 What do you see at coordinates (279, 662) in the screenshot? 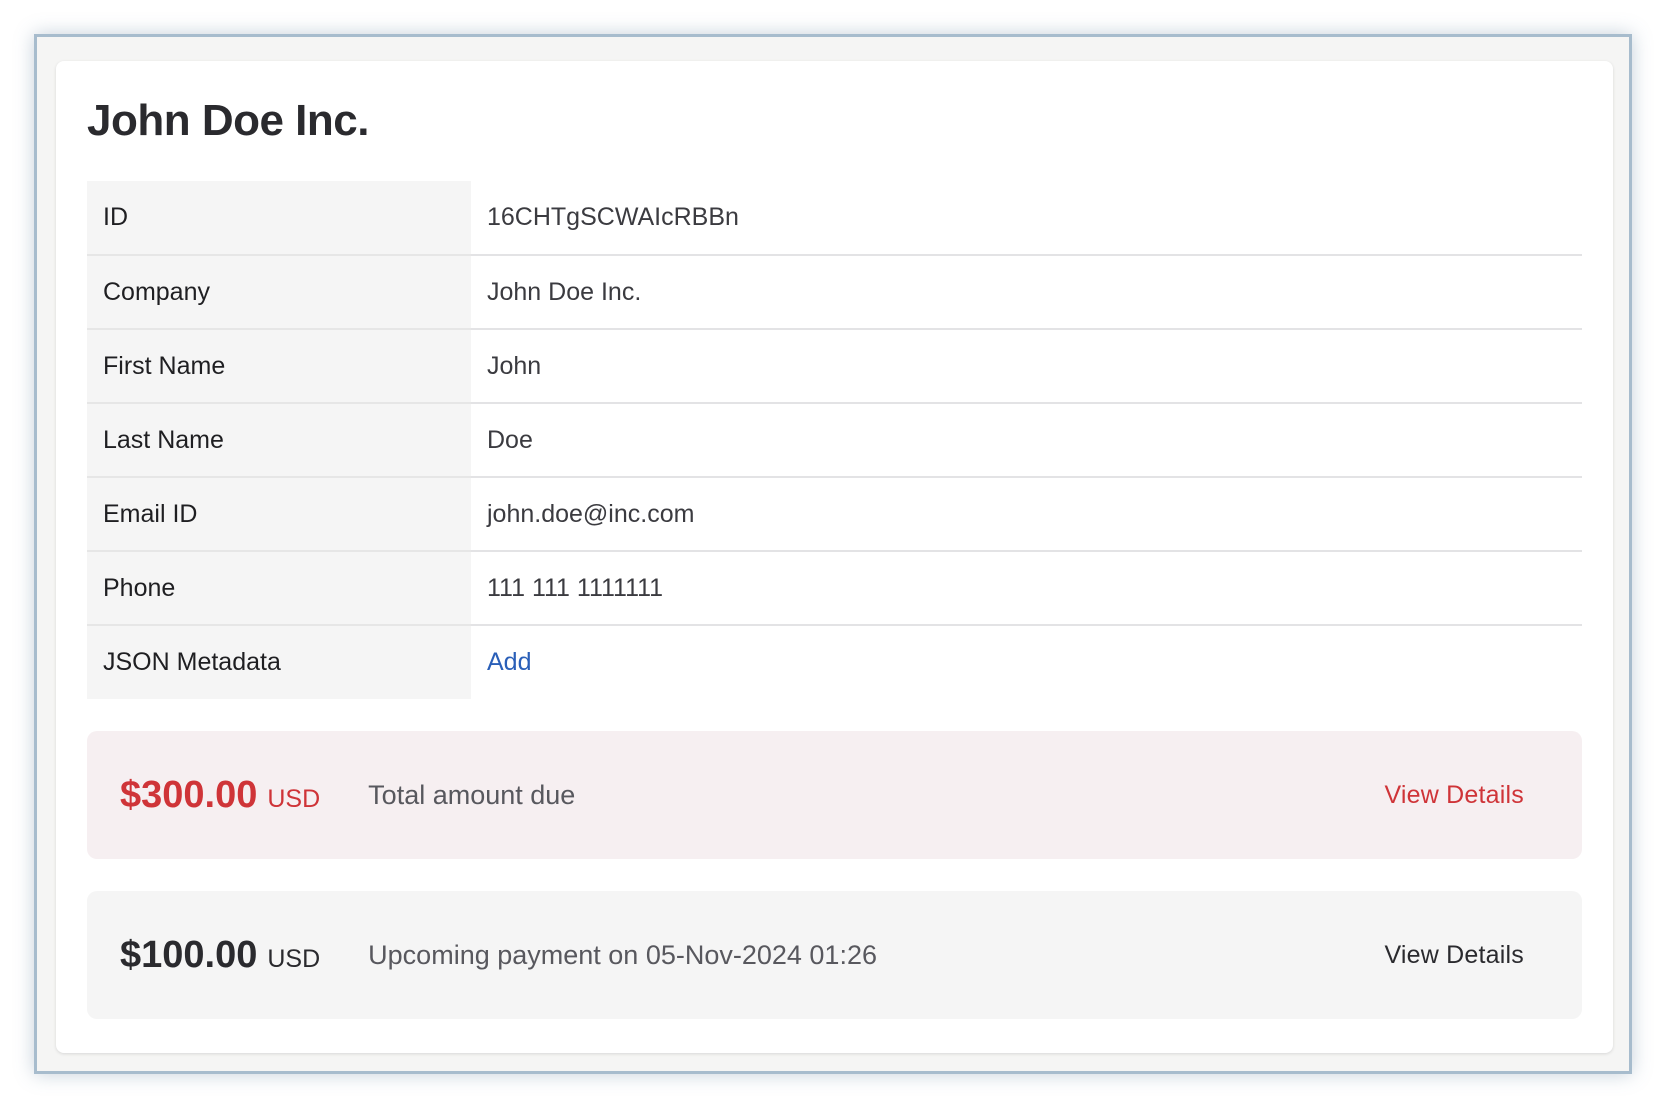
I see `detail-label-json-metadata: JSON Metadata` at bounding box center [279, 662].